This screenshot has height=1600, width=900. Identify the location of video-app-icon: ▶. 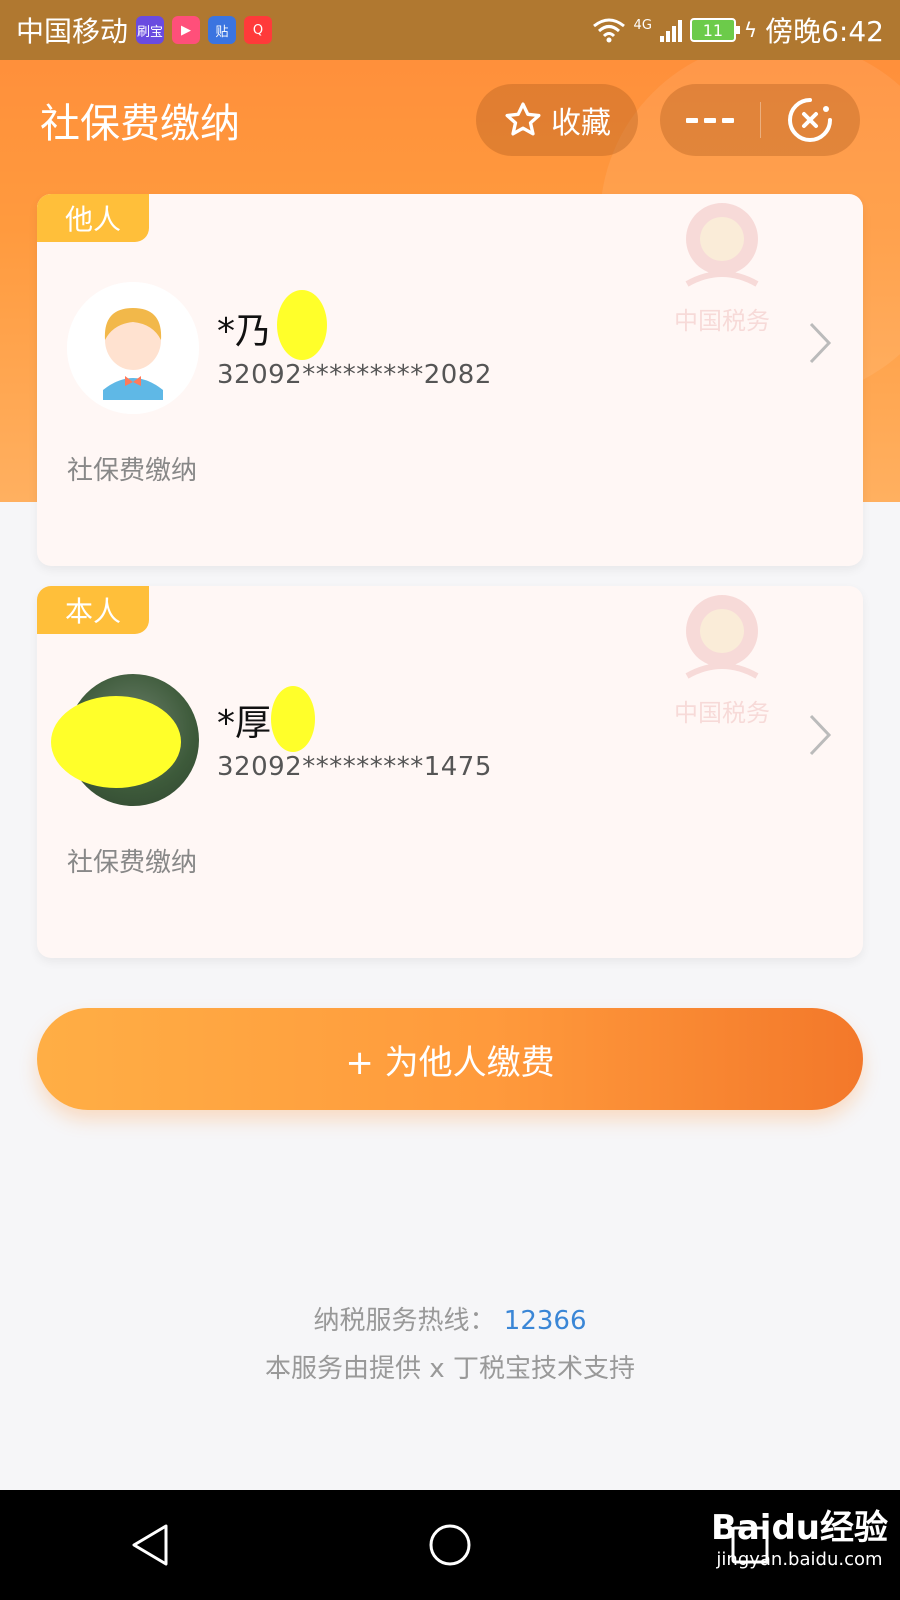
(186, 30).